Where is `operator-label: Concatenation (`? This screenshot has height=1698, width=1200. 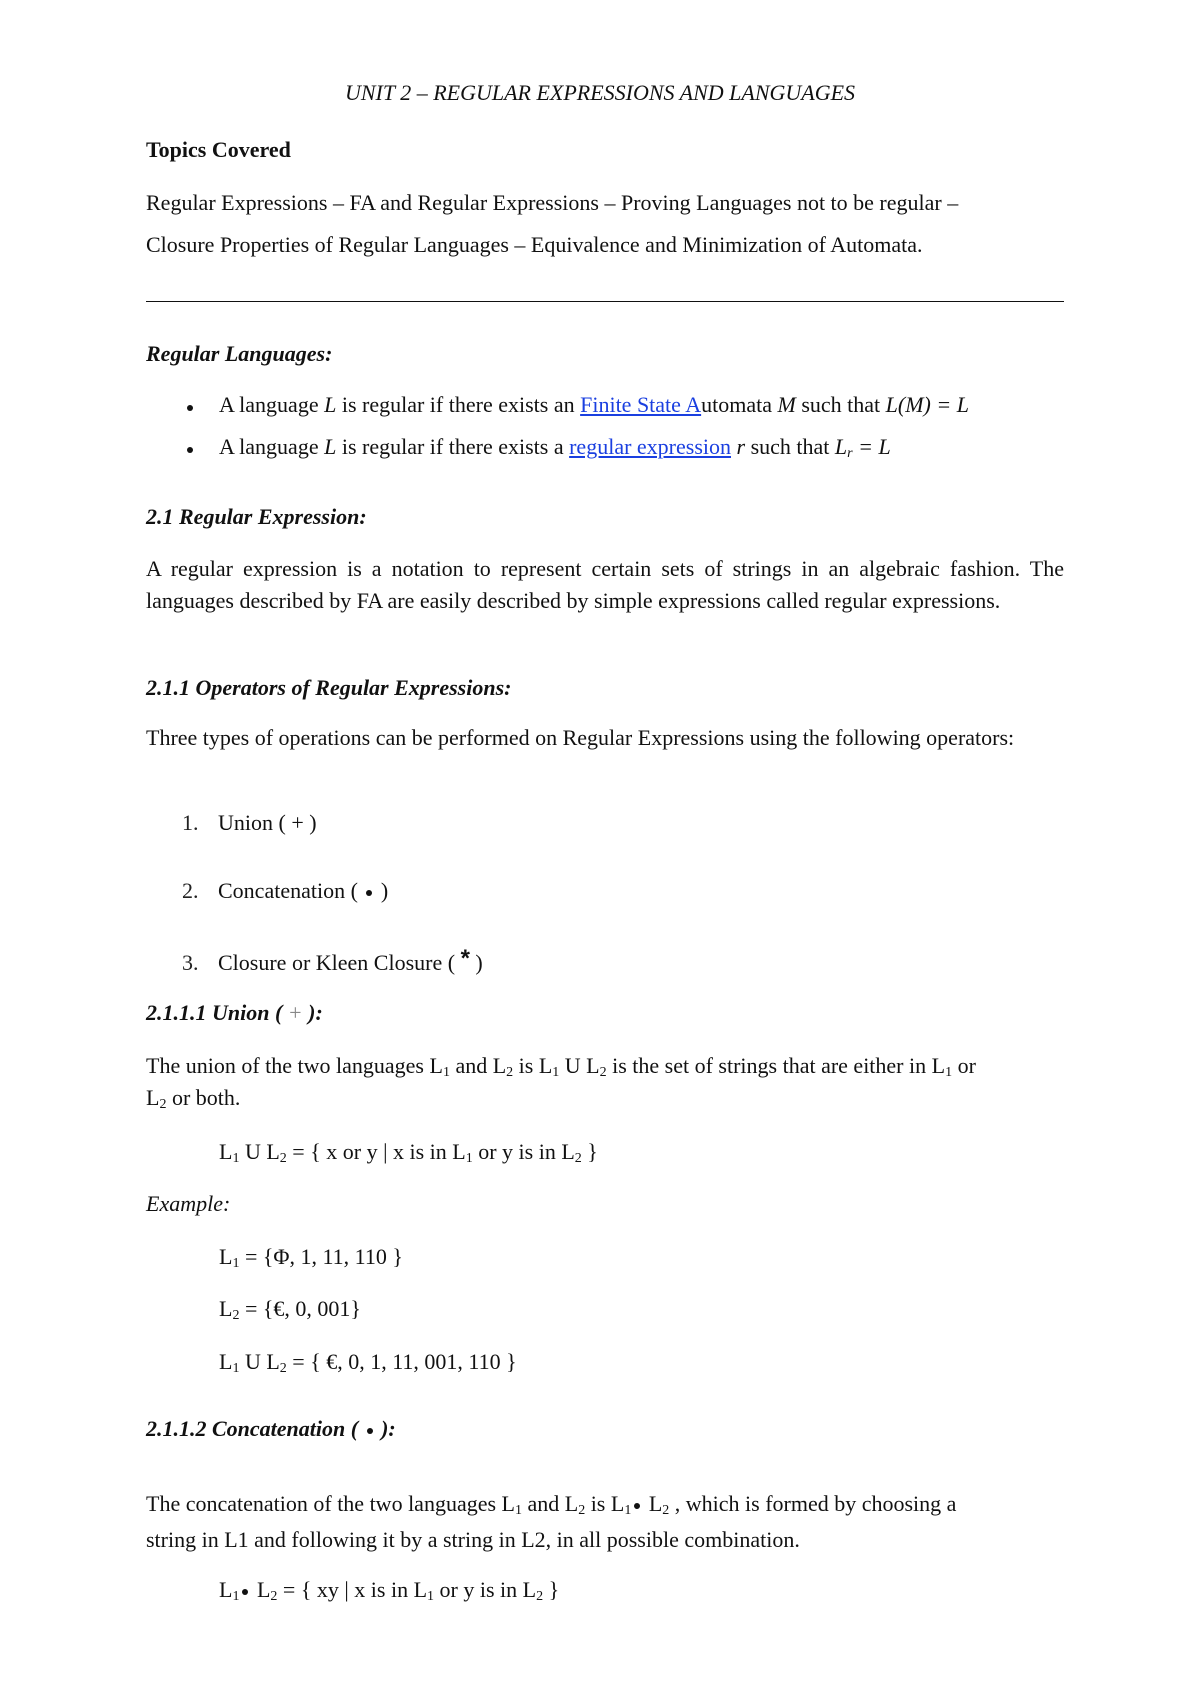 operator-label: Concatenation ( is located at coordinates (288, 890).